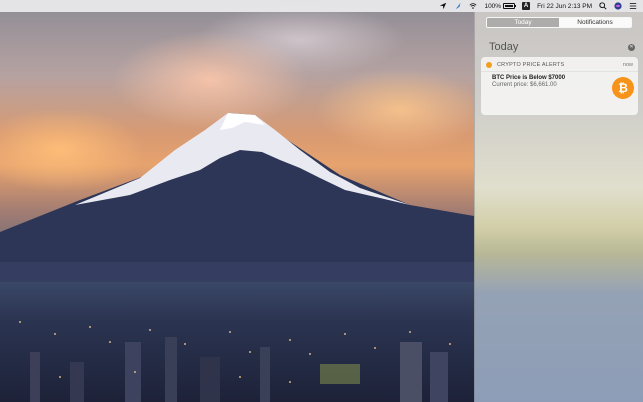  What do you see at coordinates (595, 22) in the screenshot?
I see `tab-notifications: Notifications` at bounding box center [595, 22].